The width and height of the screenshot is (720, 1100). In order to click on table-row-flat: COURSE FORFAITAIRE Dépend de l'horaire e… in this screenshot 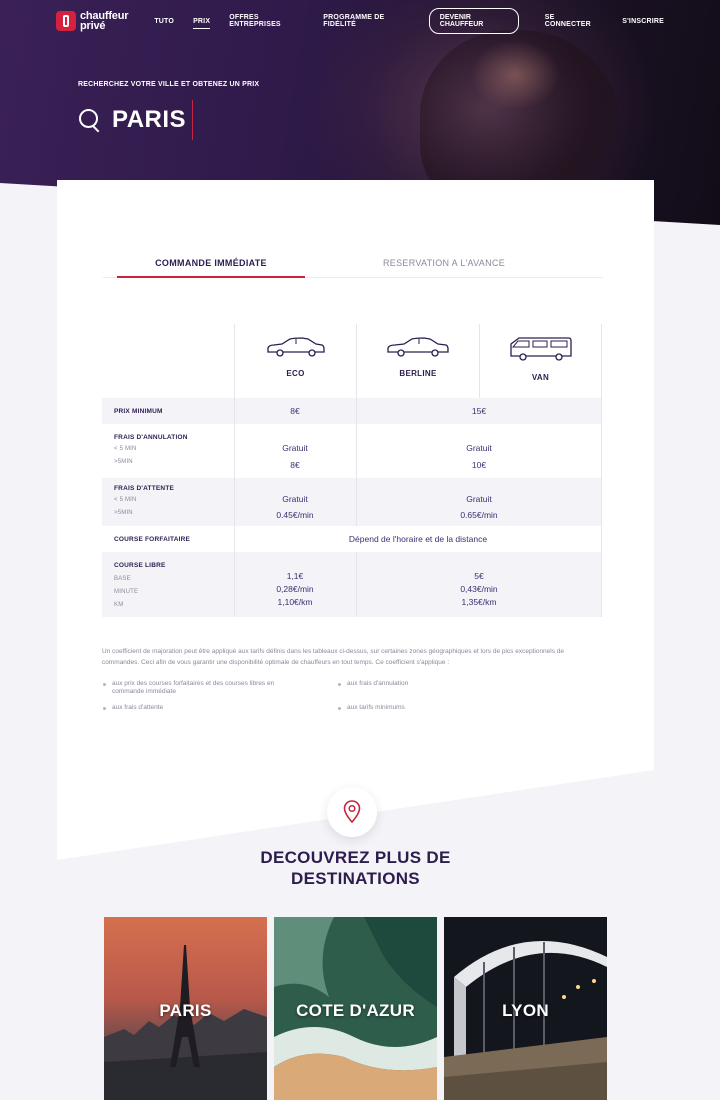, I will do `click(352, 539)`.